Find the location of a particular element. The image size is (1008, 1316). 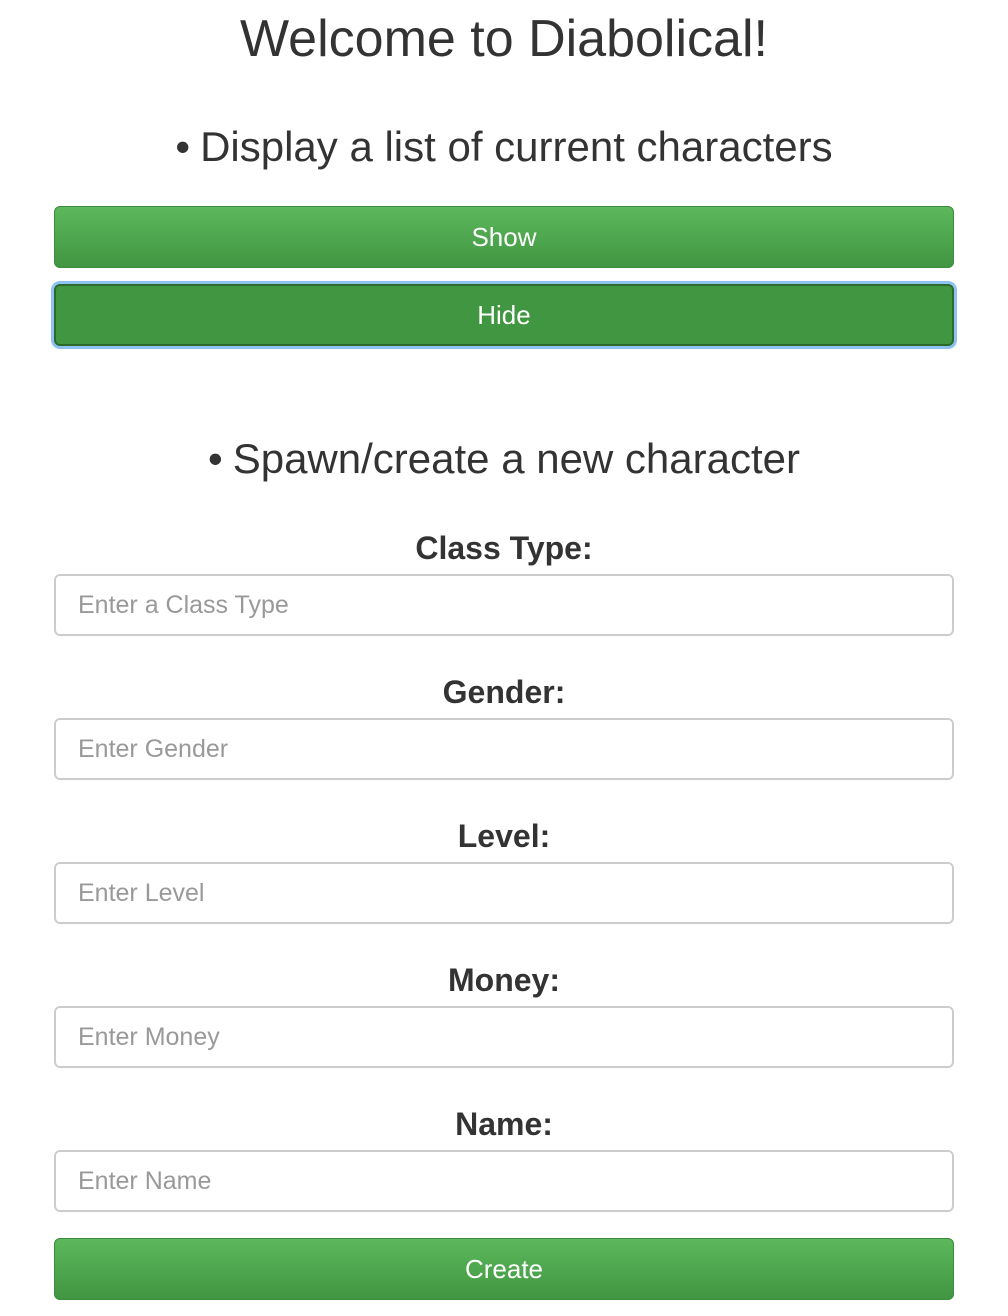

level-input is located at coordinates (504, 893).